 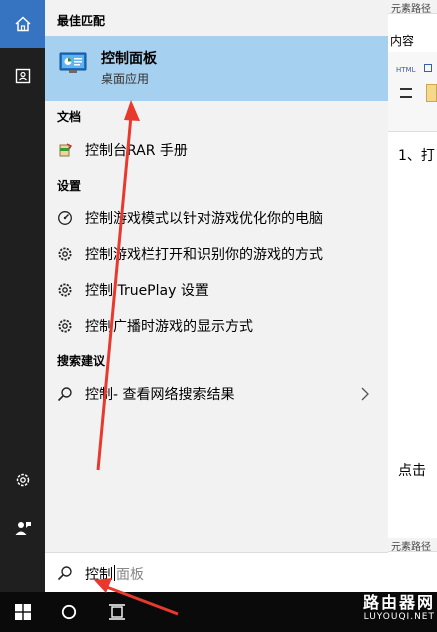 What do you see at coordinates (428, 68) in the screenshot?
I see `background-tool-icon` at bounding box center [428, 68].